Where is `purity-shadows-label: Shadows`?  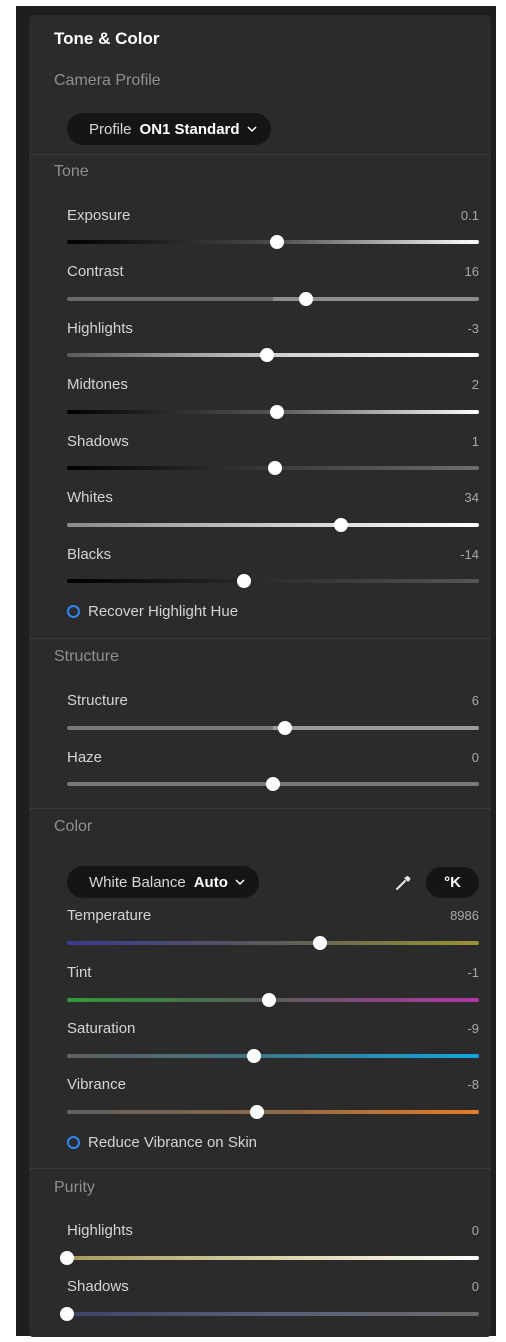
purity-shadows-label: Shadows is located at coordinates (98, 1286).